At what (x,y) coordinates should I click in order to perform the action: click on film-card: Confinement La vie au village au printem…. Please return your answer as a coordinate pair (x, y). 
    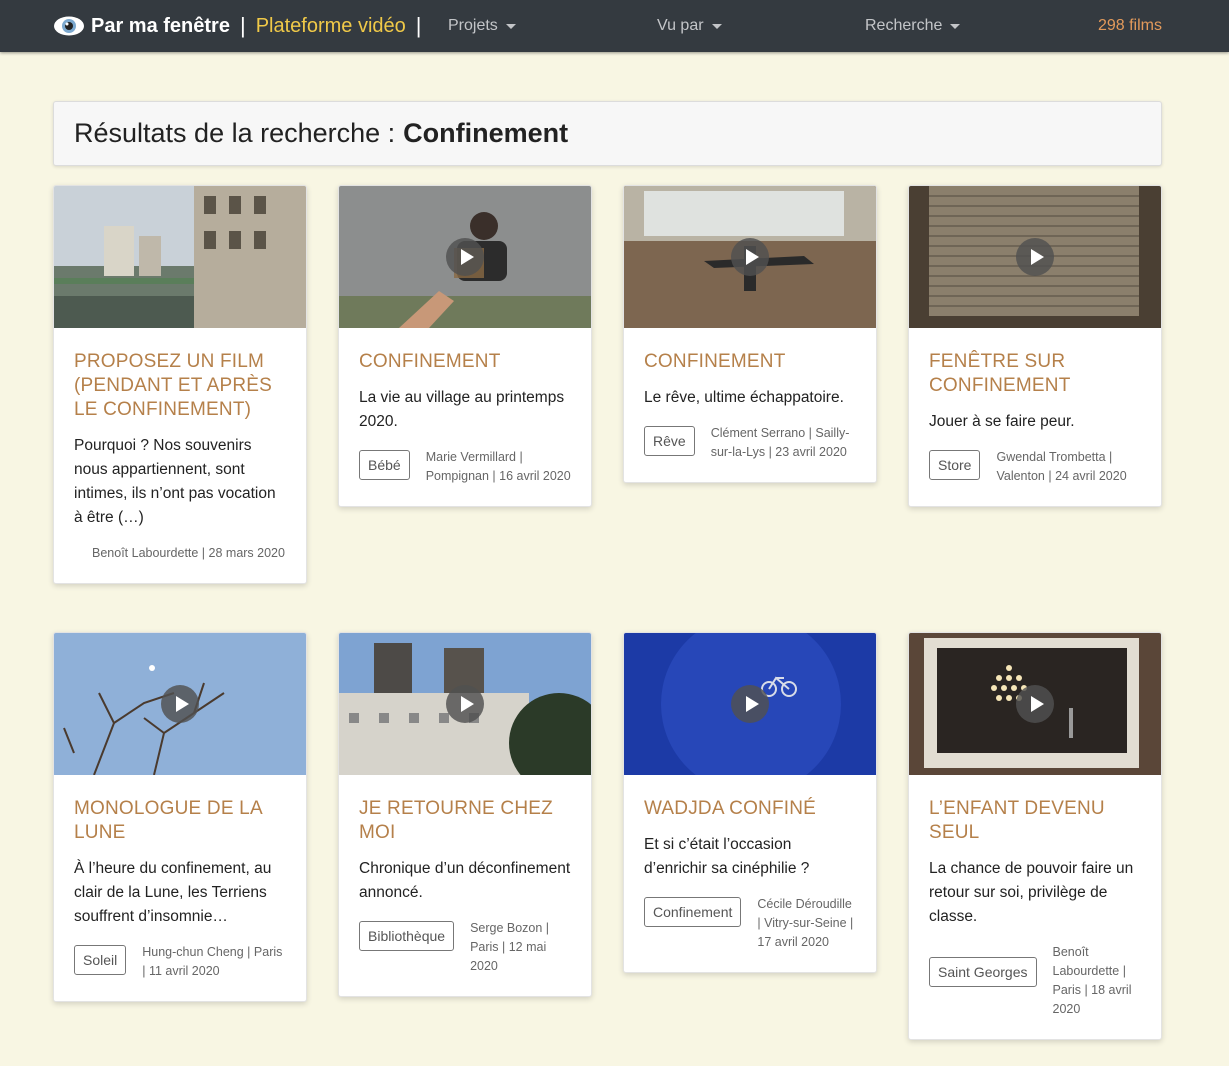
    Looking at the image, I should click on (465, 346).